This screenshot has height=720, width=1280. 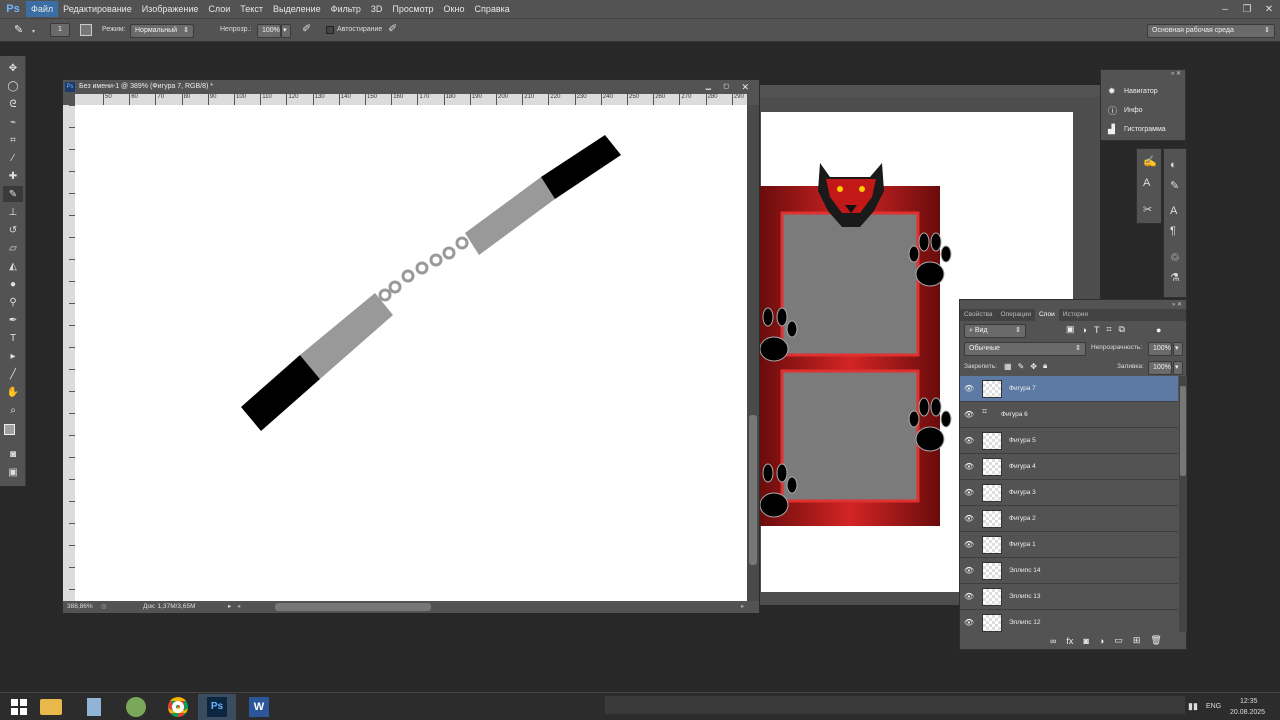 I want to click on layer-fill-input: 100%, so click(x=1160, y=368).